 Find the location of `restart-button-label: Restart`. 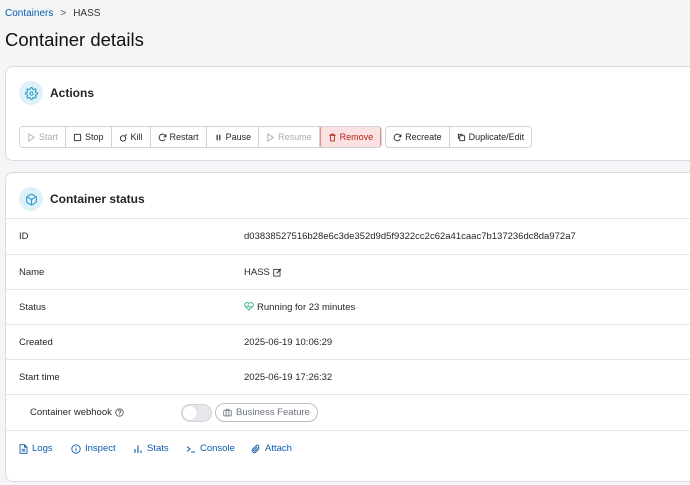

restart-button-label: Restart is located at coordinates (184, 137).